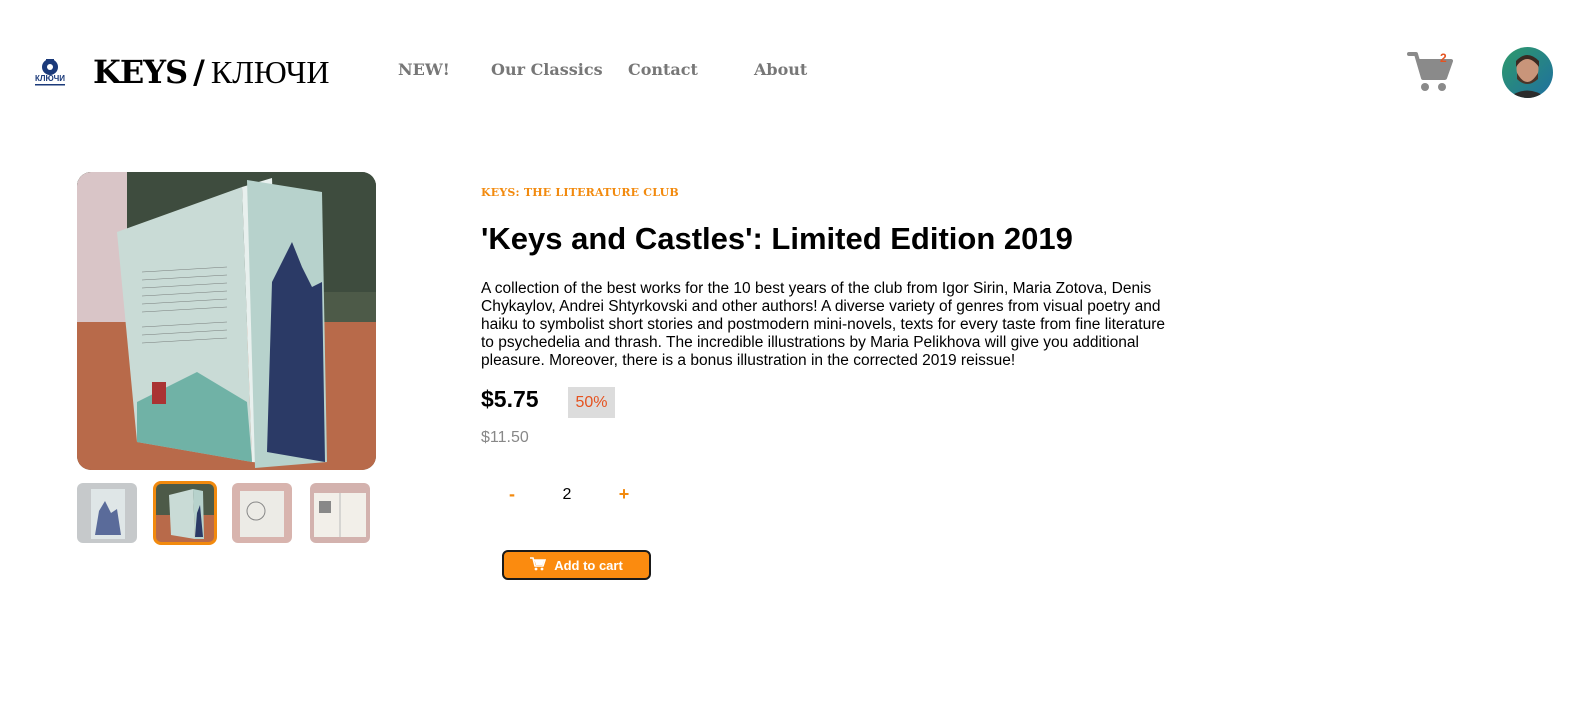 Image resolution: width=1577 pixels, height=716 pixels. What do you see at coordinates (50, 72) in the screenshot?
I see `site-logo: КЛЮЧИ` at bounding box center [50, 72].